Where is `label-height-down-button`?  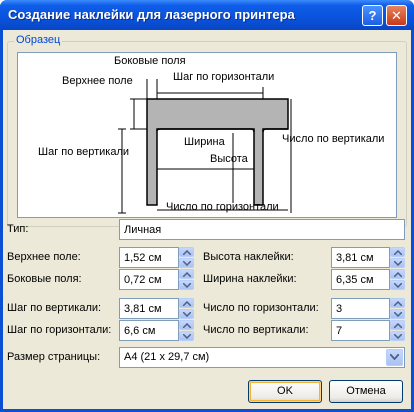
label-height-down-button is located at coordinates (397, 263).